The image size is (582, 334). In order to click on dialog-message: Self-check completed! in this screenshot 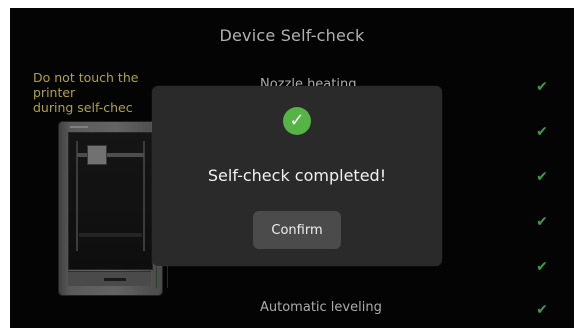, I will do `click(297, 175)`.